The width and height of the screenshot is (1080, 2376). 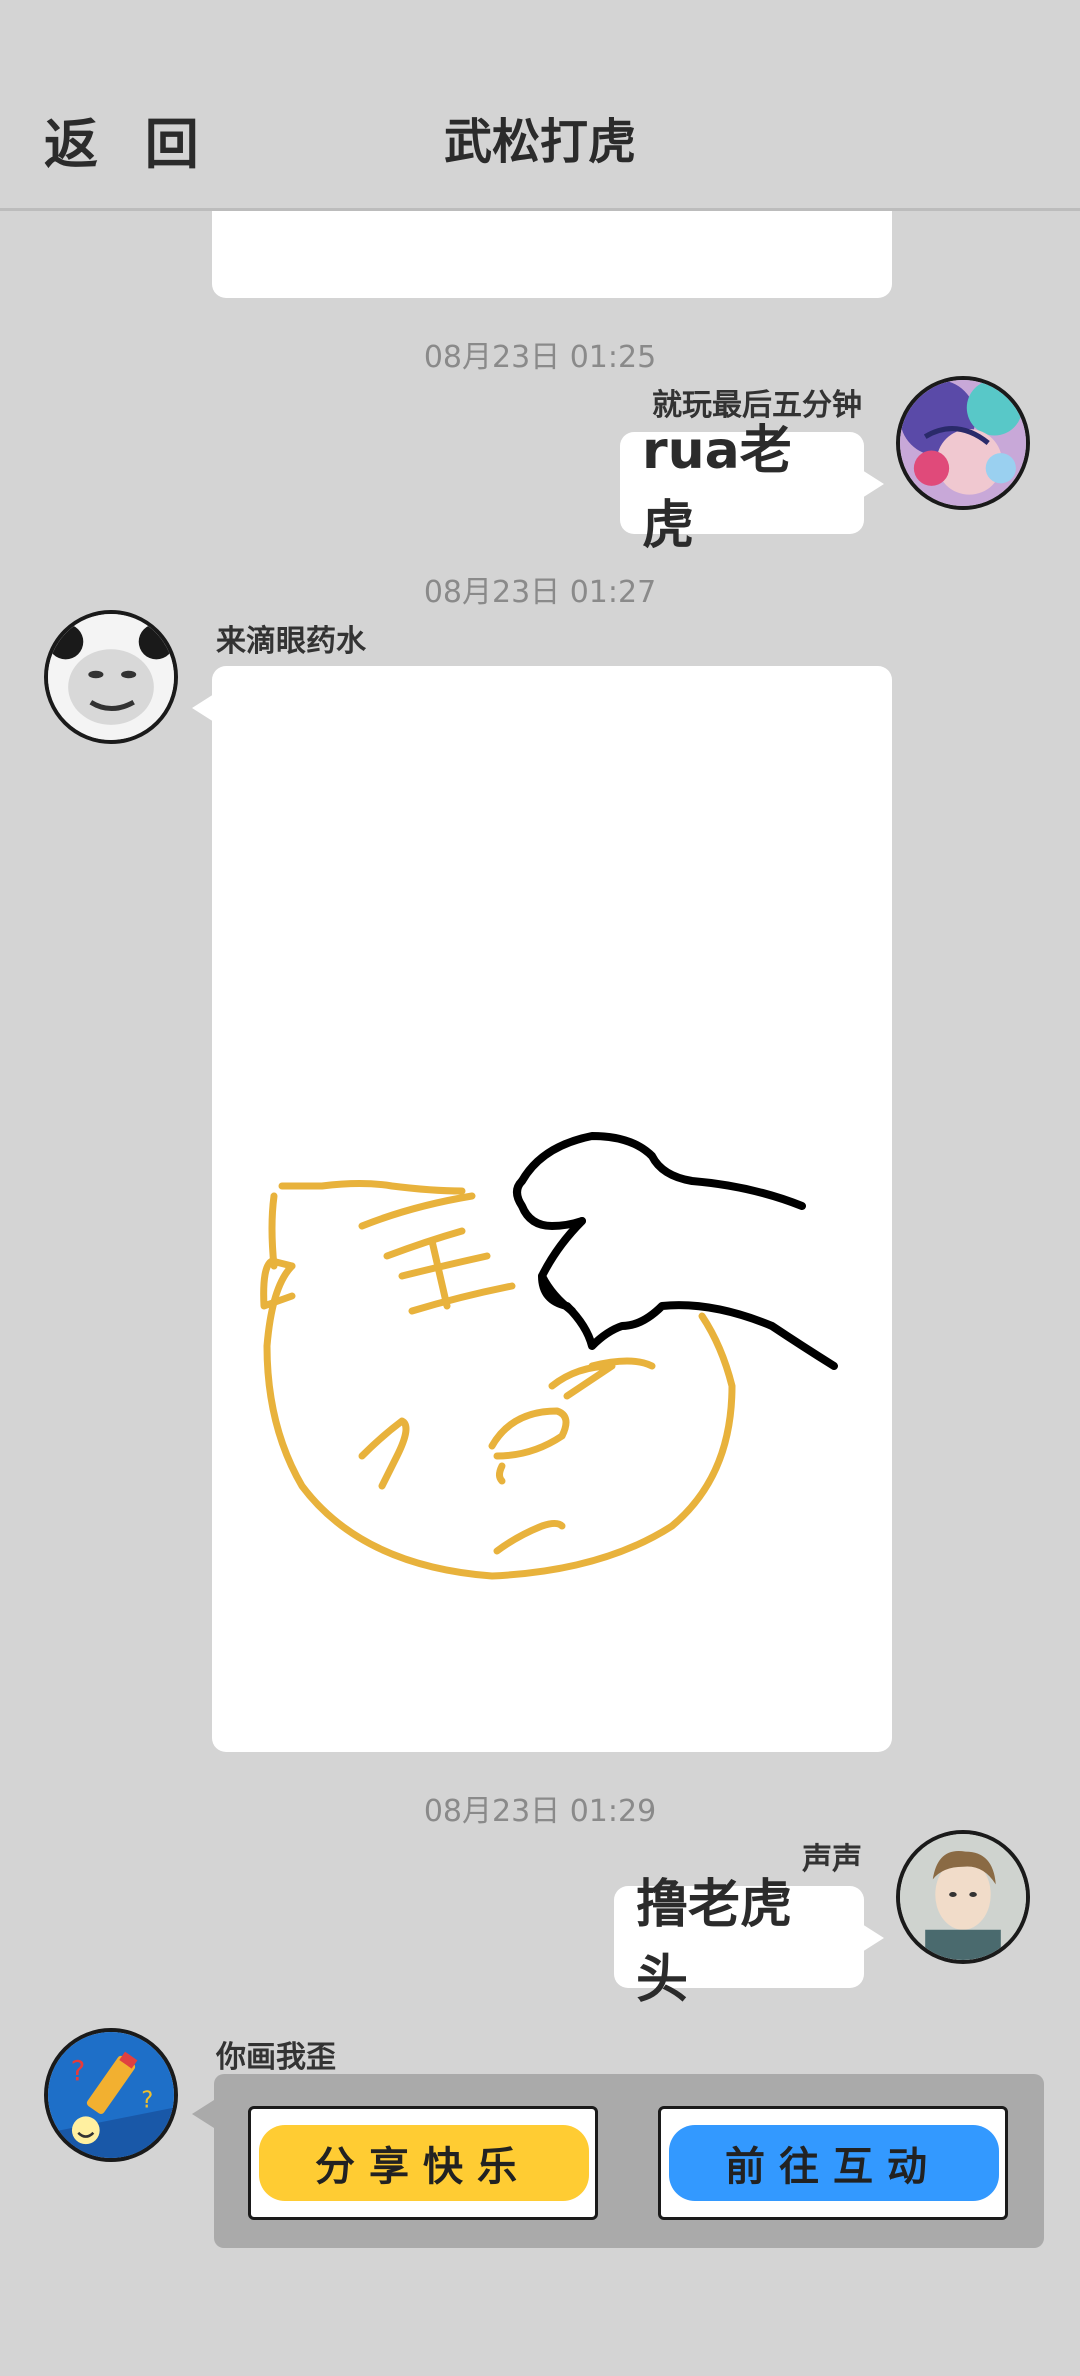 I want to click on timestamp: 08月23日 01:27, so click(x=540, y=592).